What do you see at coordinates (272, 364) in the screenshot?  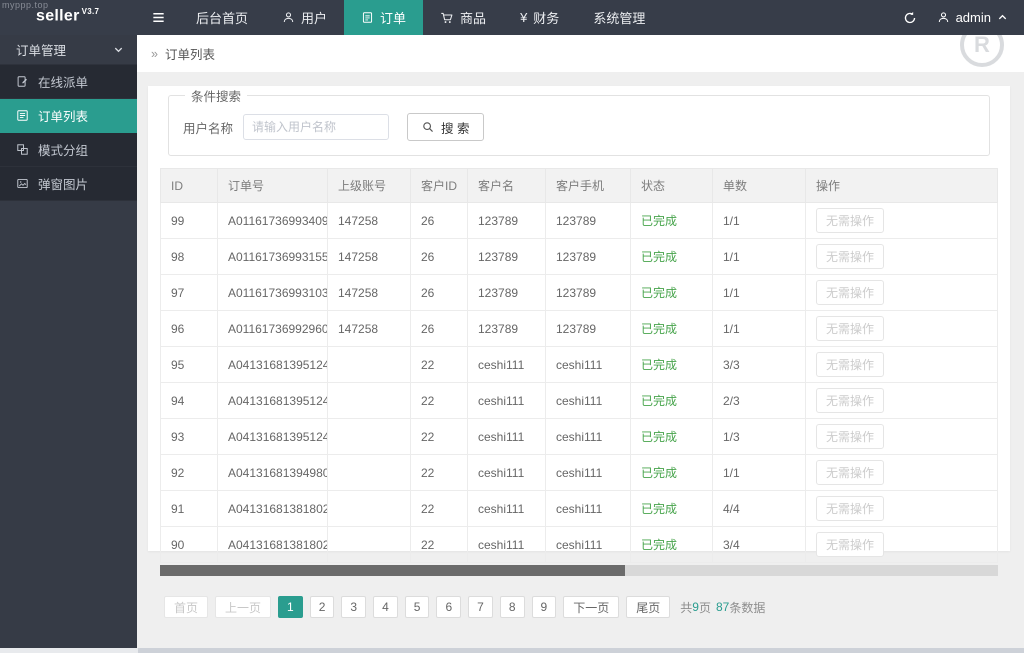 I see `cell-order-no: A04131681395124598` at bounding box center [272, 364].